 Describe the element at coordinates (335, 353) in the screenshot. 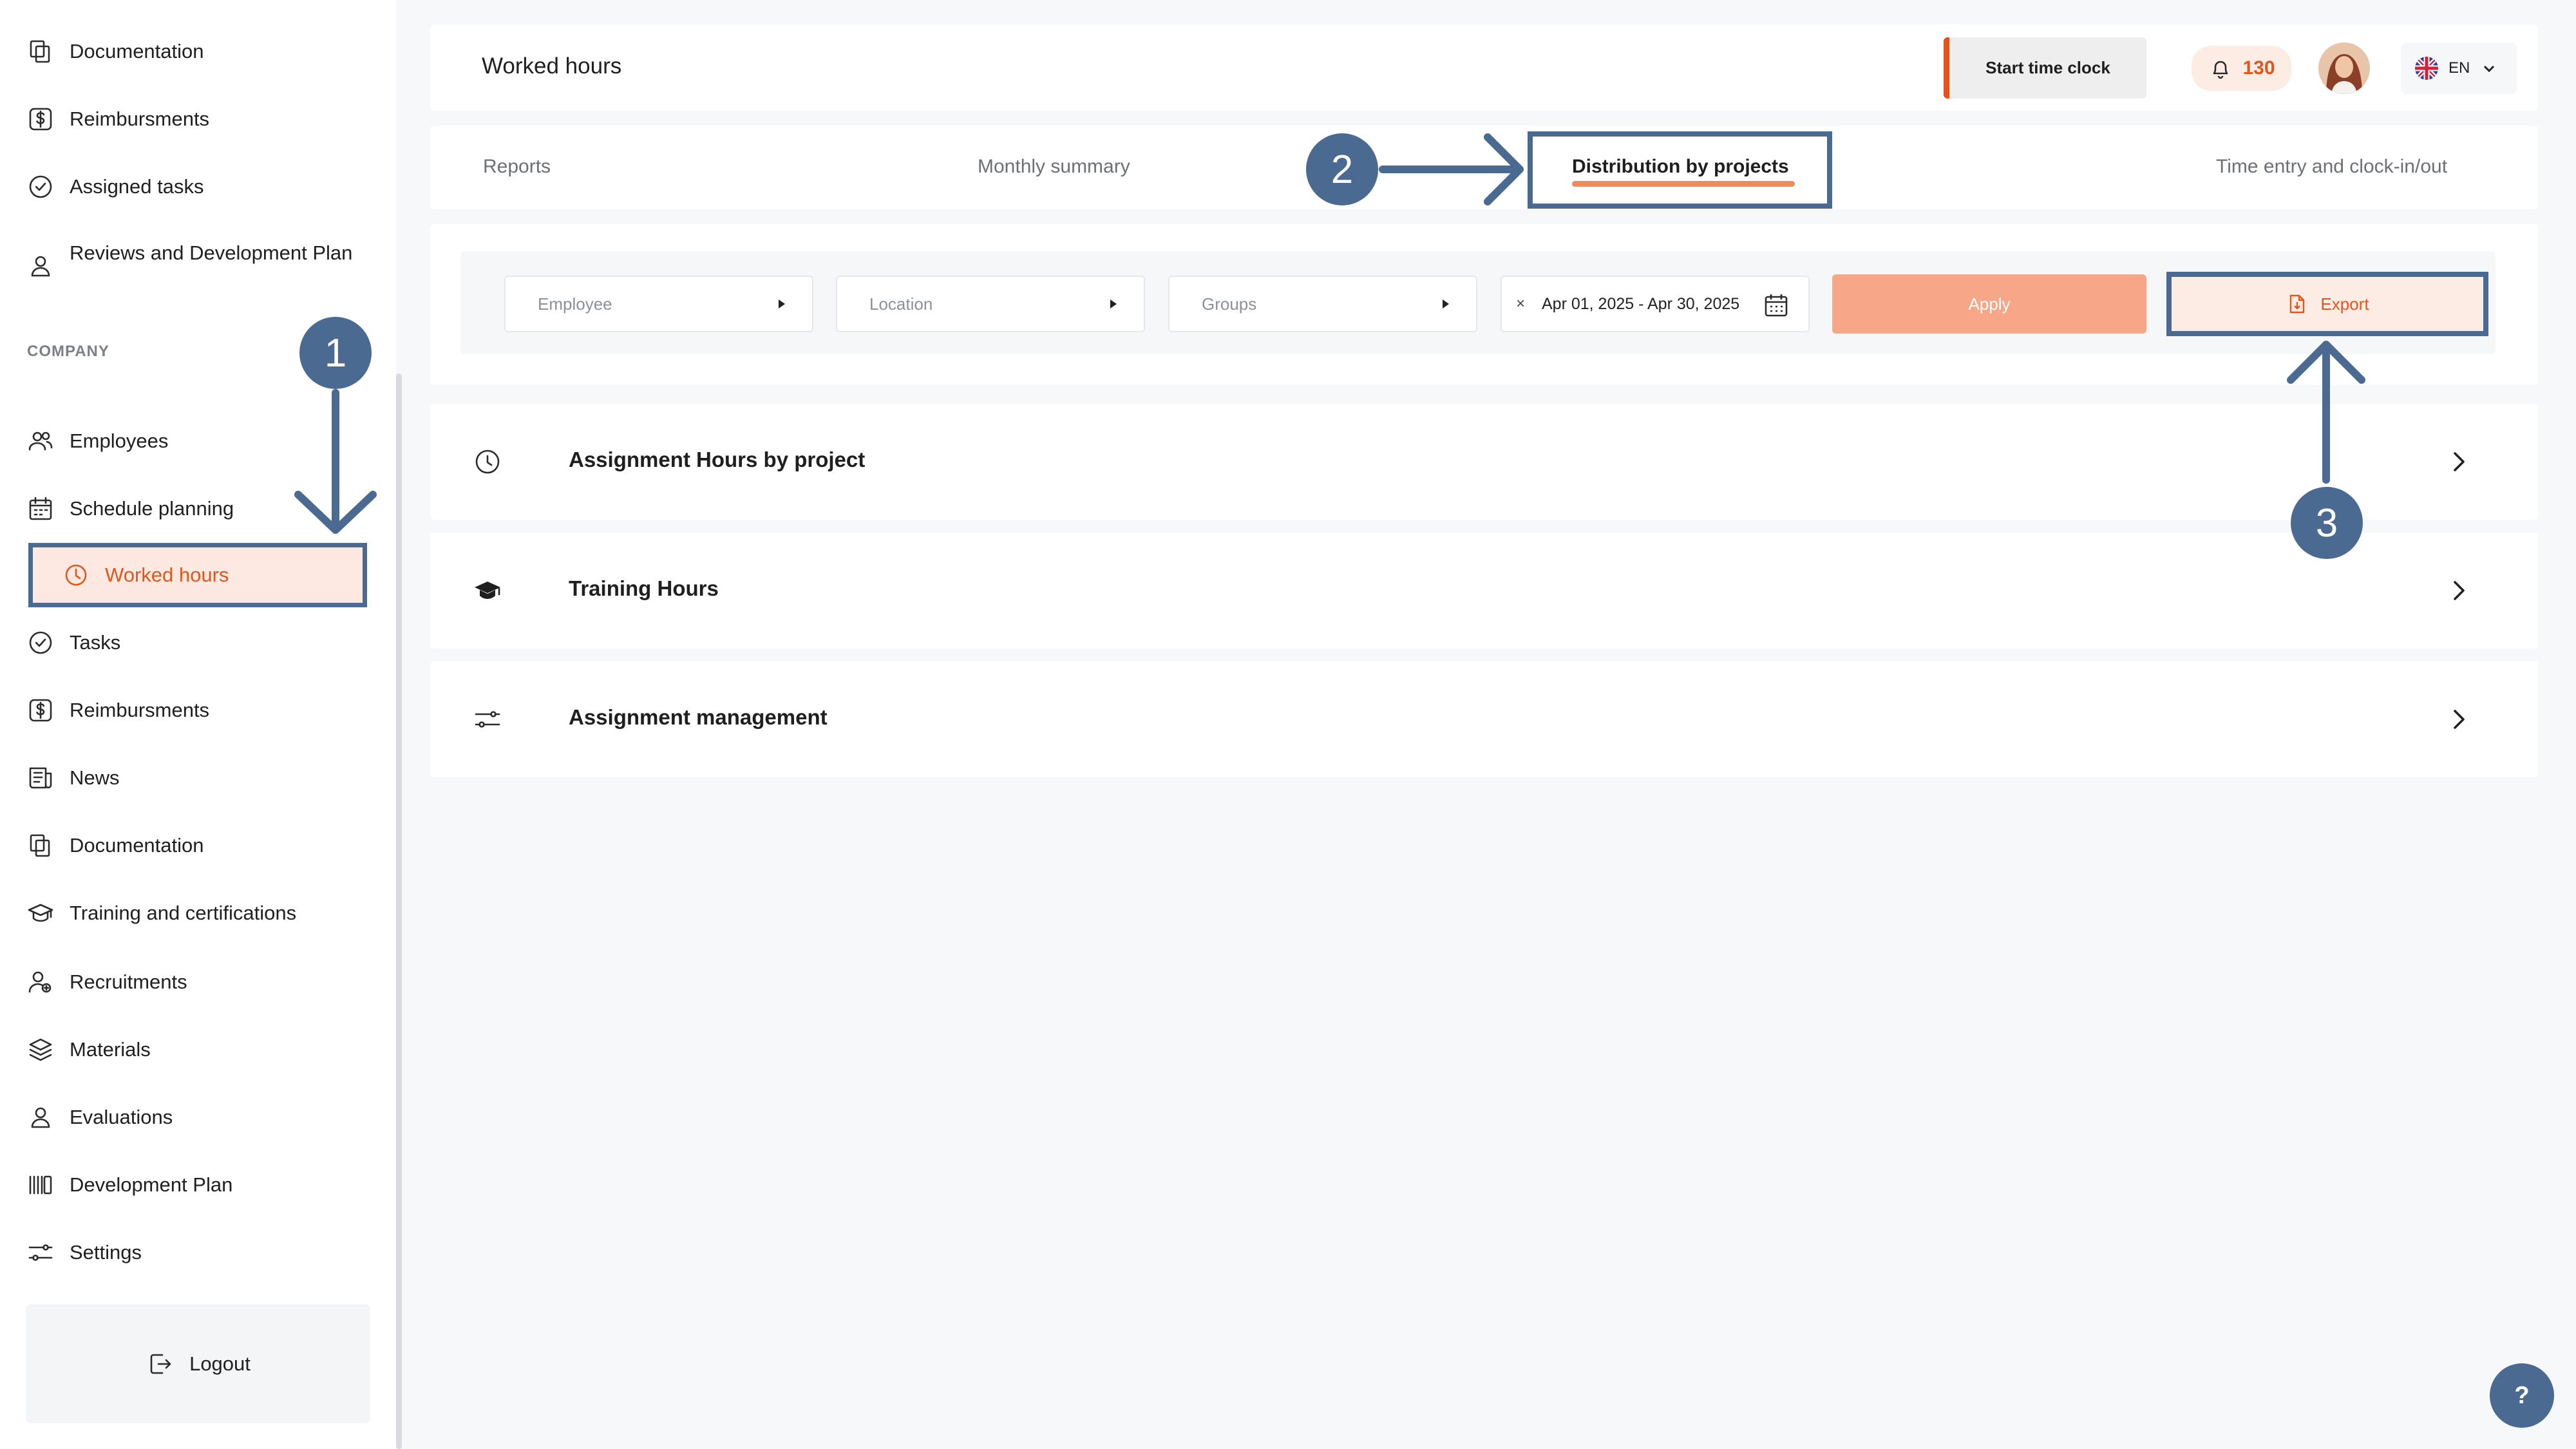

I see `annotation-step-1: 1` at that location.